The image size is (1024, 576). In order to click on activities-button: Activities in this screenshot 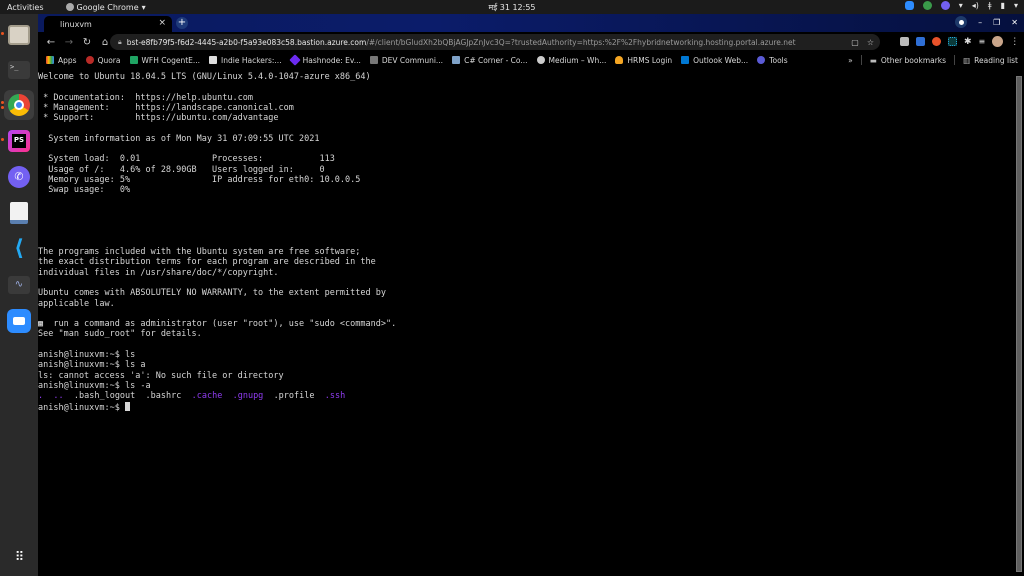, I will do `click(25, 7)`.